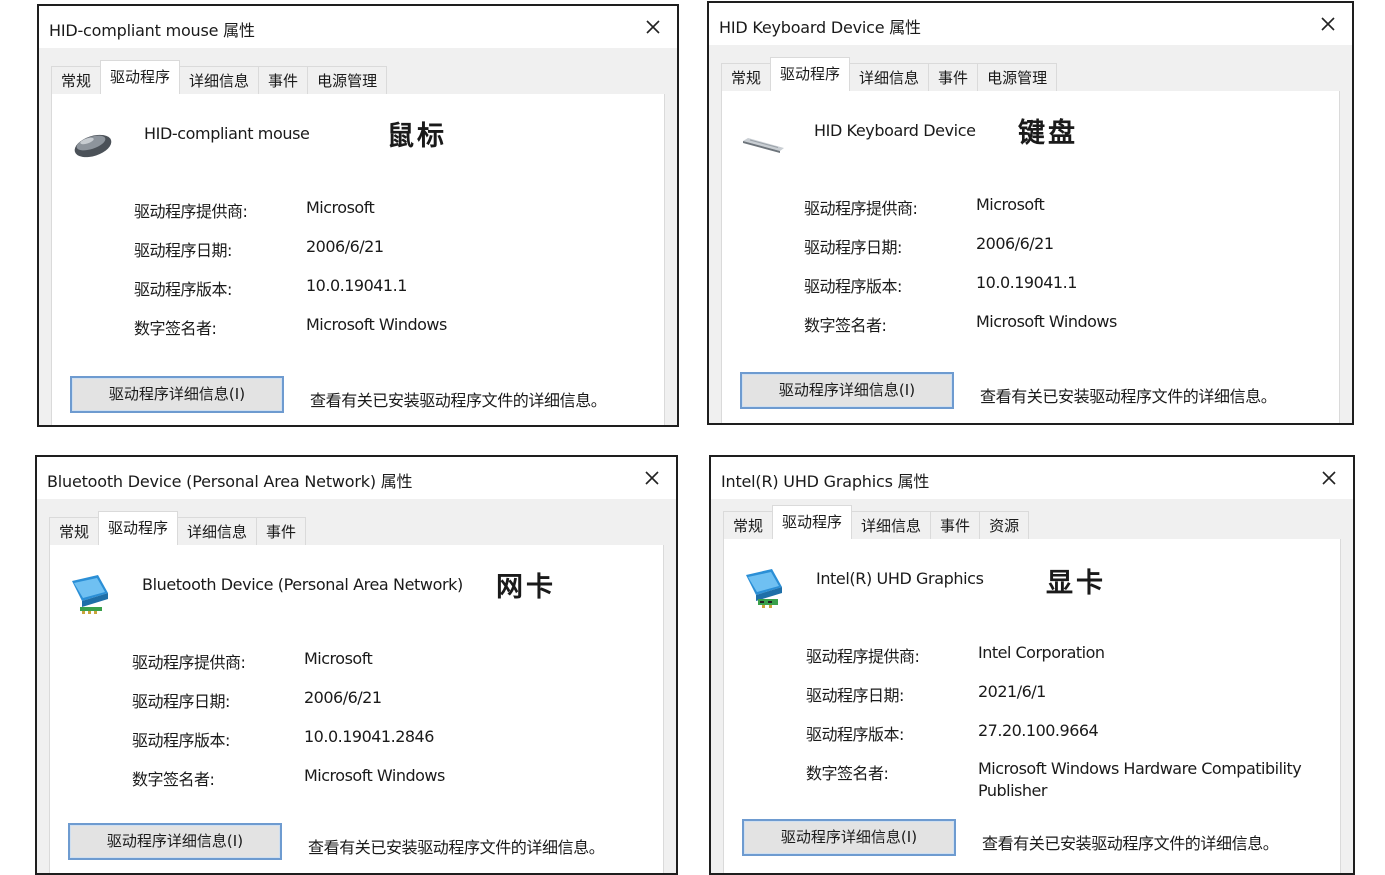 The width and height of the screenshot is (1385, 875). What do you see at coordinates (895, 130) in the screenshot?
I see `device-name: HID Keyboard Device` at bounding box center [895, 130].